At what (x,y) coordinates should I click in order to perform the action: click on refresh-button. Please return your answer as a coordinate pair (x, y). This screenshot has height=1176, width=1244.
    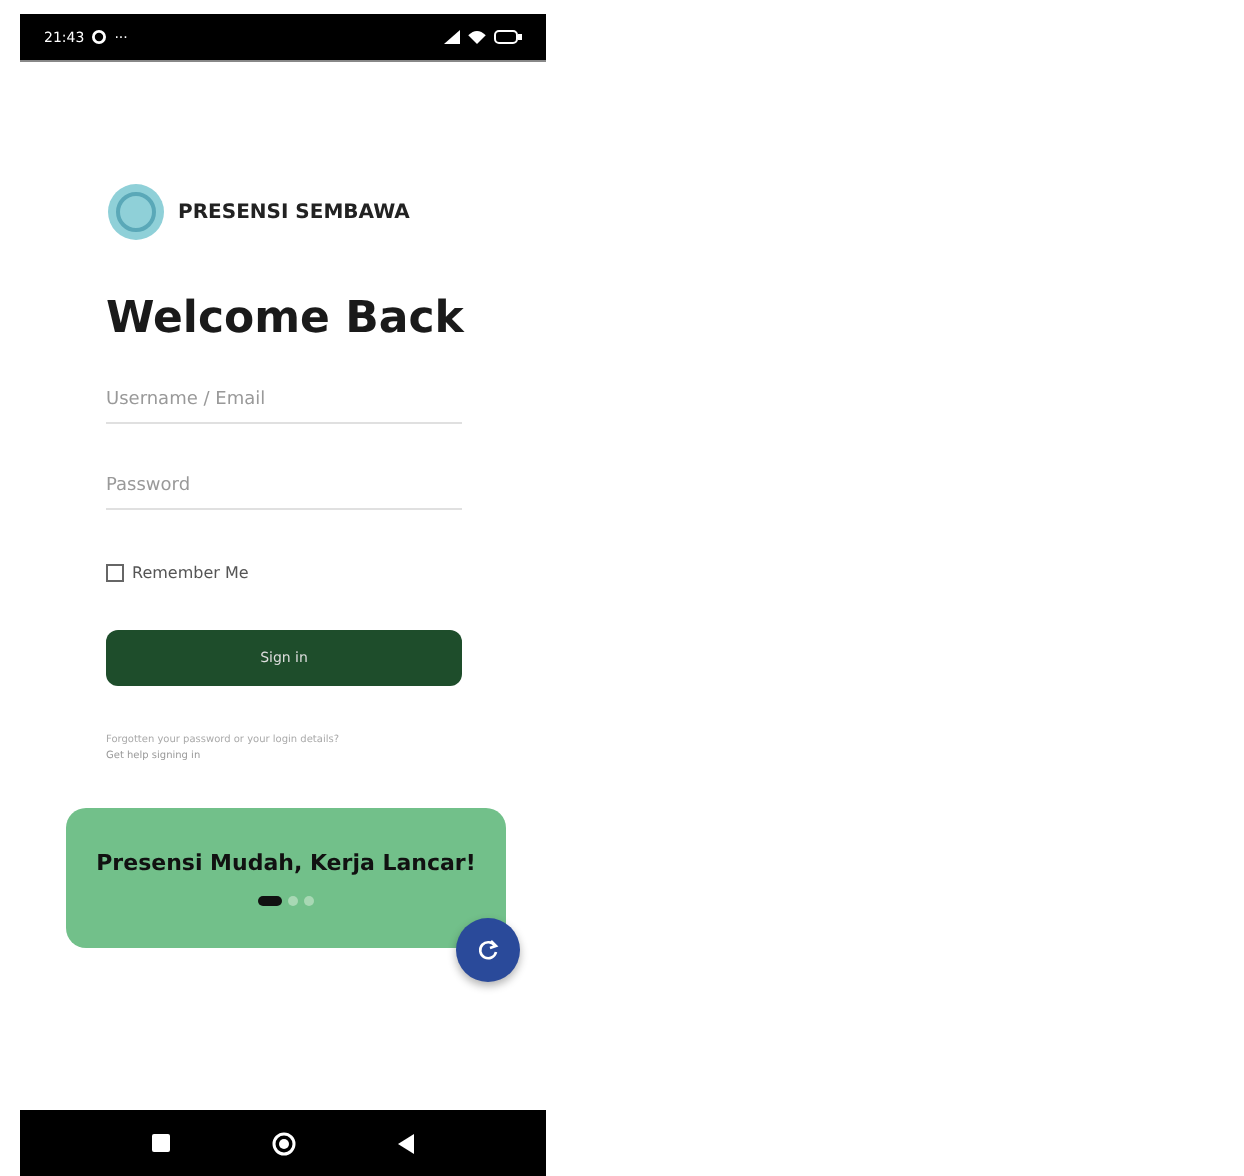
    Looking at the image, I should click on (488, 950).